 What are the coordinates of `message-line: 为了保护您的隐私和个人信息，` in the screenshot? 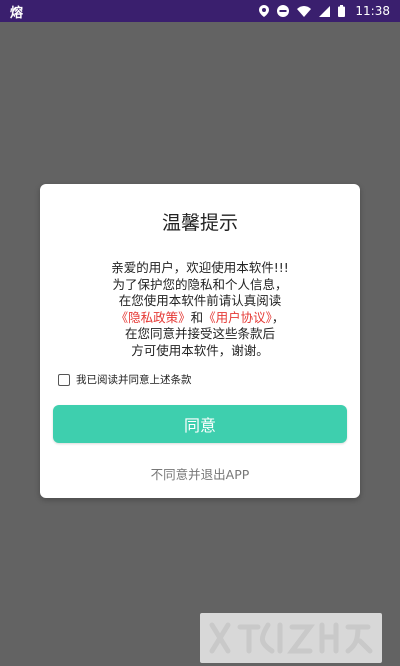 It's located at (200, 284).